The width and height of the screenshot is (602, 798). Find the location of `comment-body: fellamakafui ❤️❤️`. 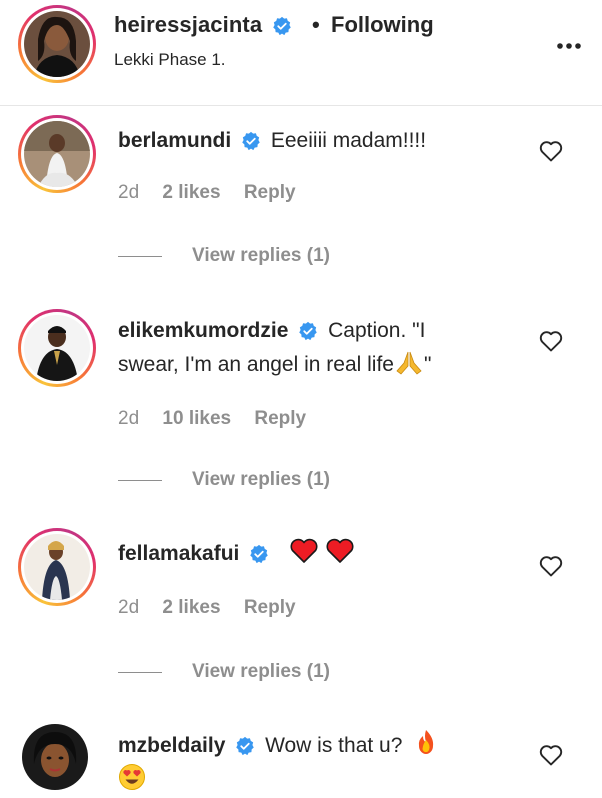

comment-body: fellamakafui ❤️❤️ is located at coordinates (236, 557).